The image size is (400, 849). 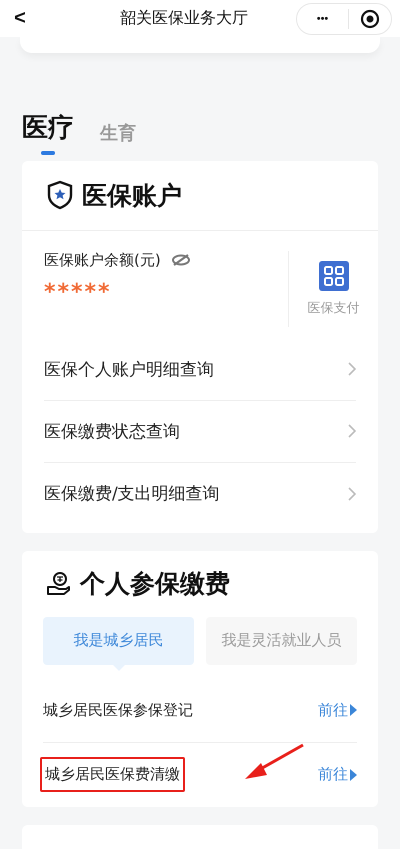 I want to click on more-button: •••, so click(x=323, y=18).